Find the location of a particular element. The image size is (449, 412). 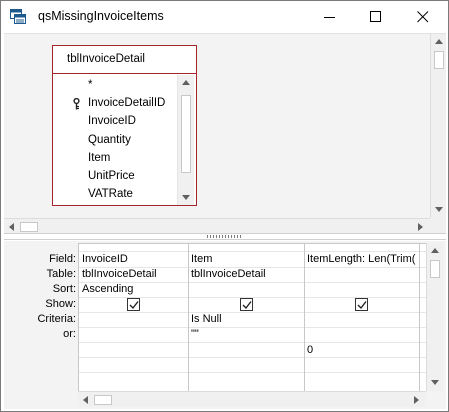

field-name: Quantity is located at coordinates (109, 140).